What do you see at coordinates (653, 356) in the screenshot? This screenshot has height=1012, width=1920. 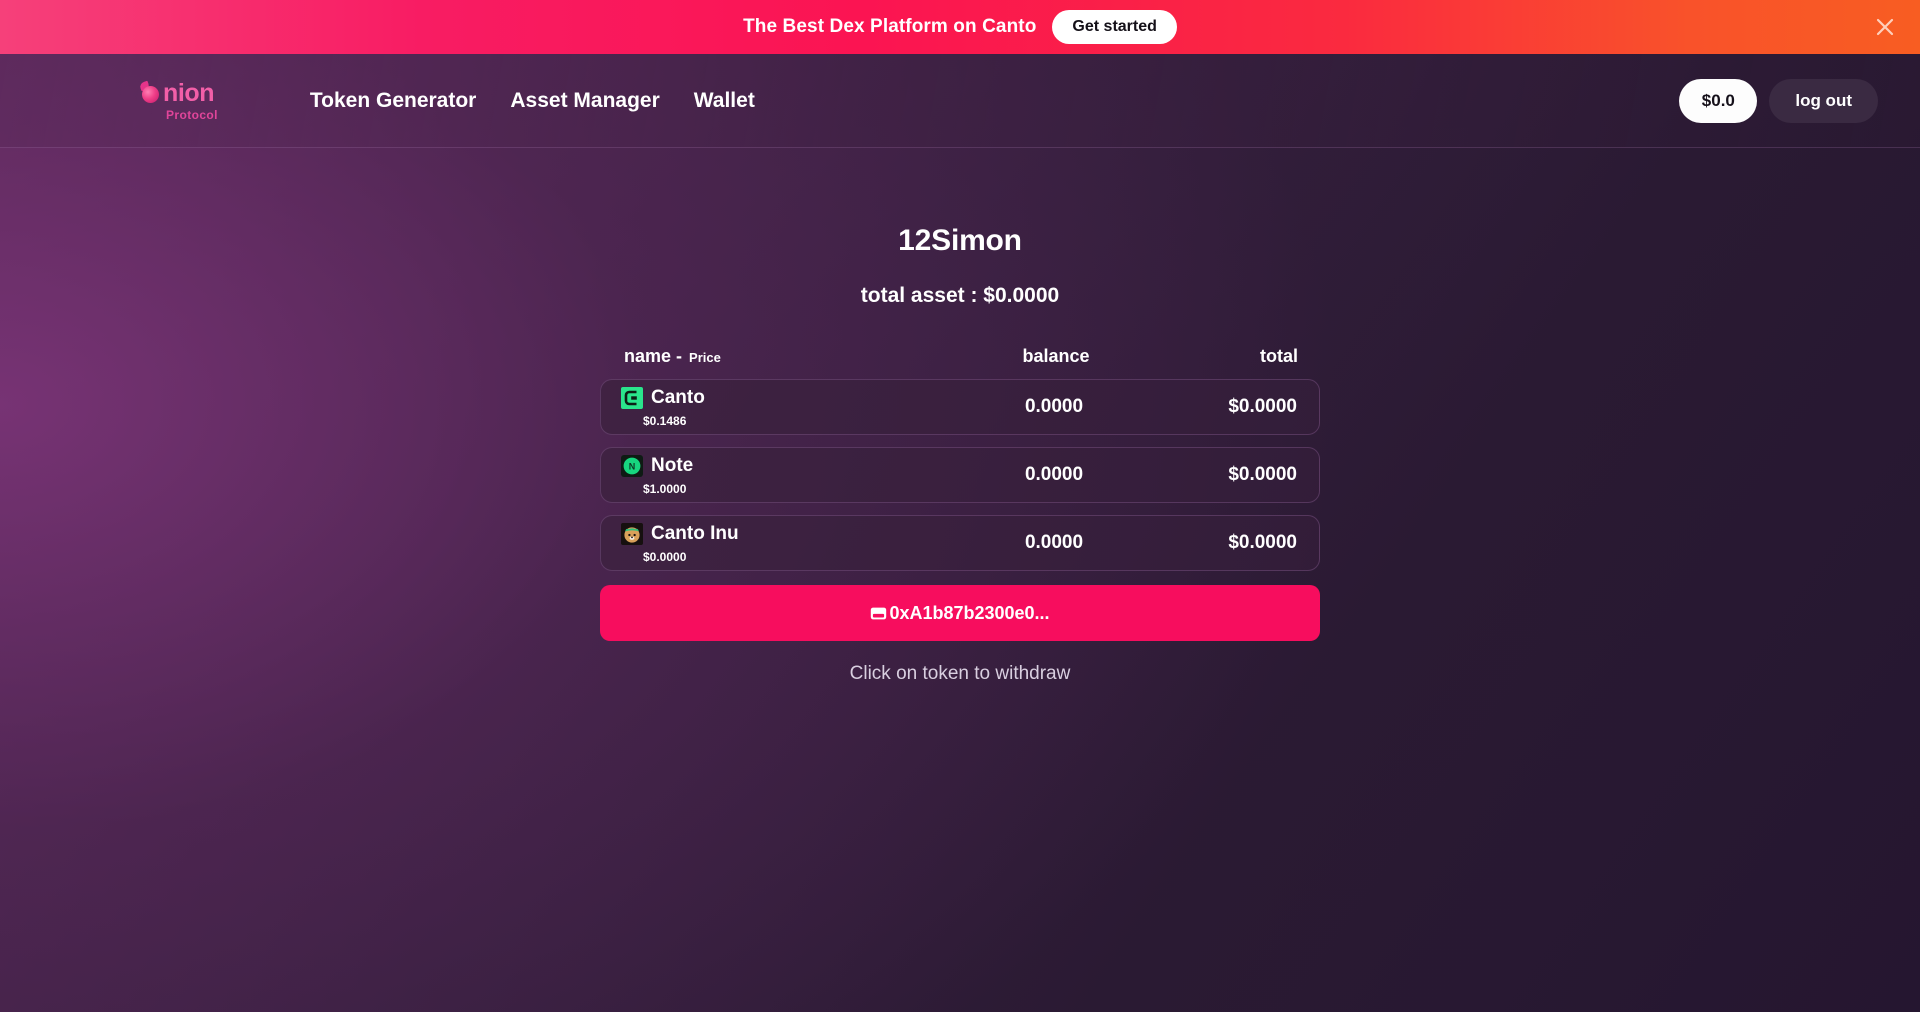 I see `column-header-name-text: name -` at bounding box center [653, 356].